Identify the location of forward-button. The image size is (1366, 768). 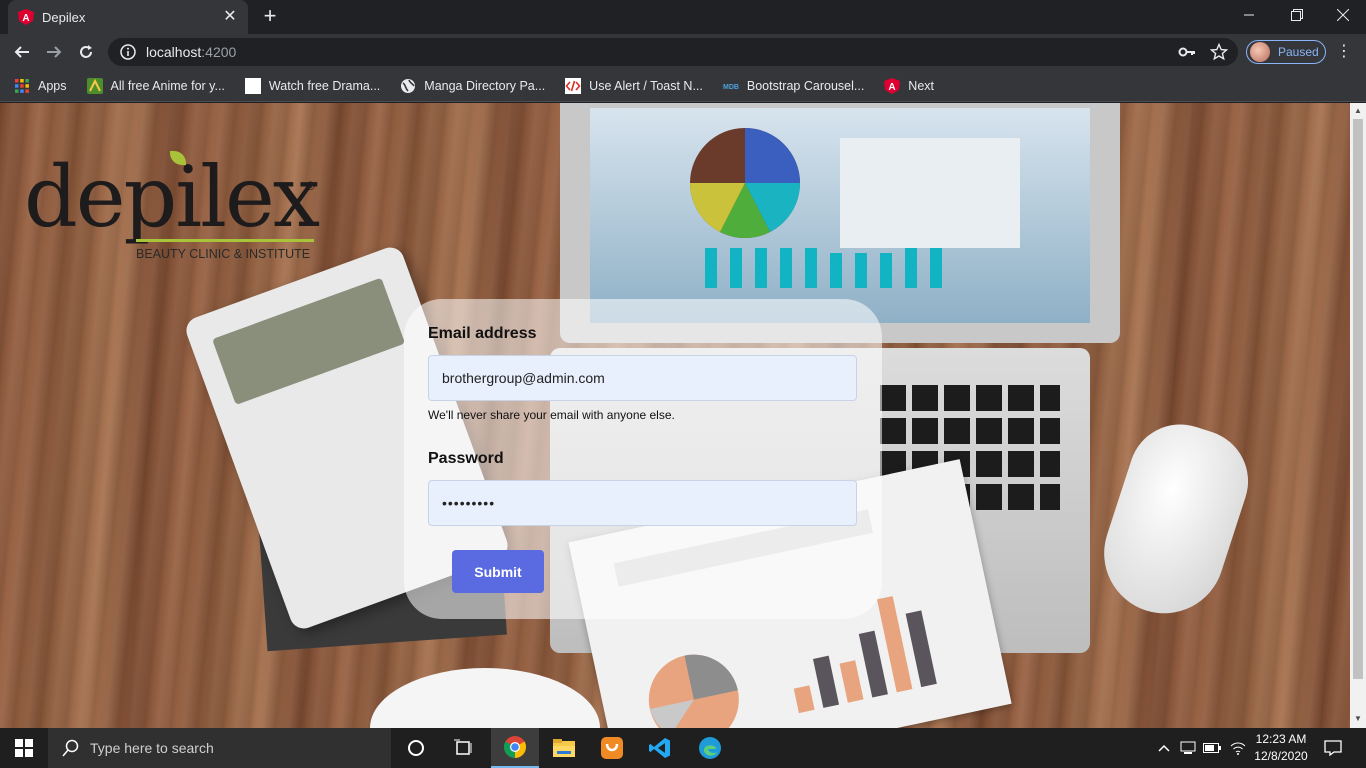
(54, 52).